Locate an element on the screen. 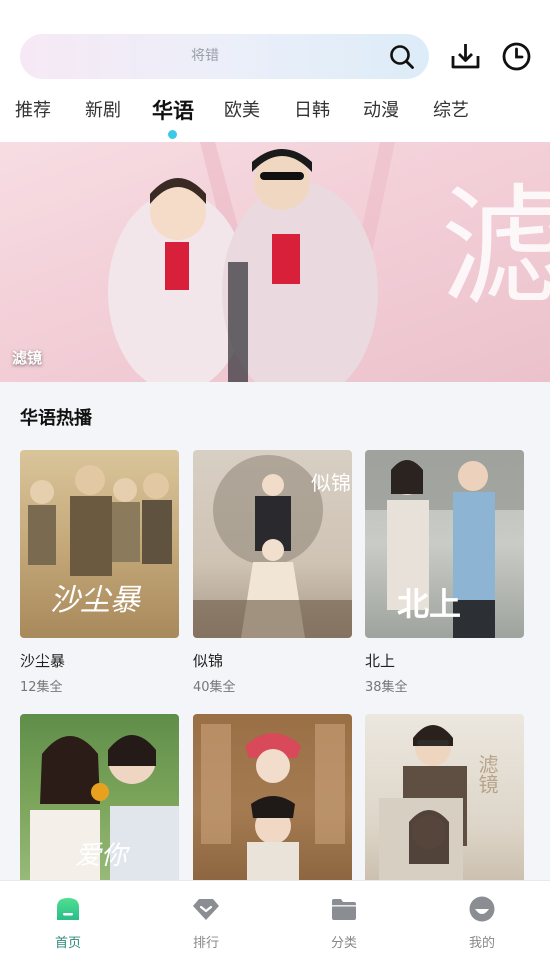 The height and width of the screenshot is (955, 550). poster-image is located at coordinates (272, 808).